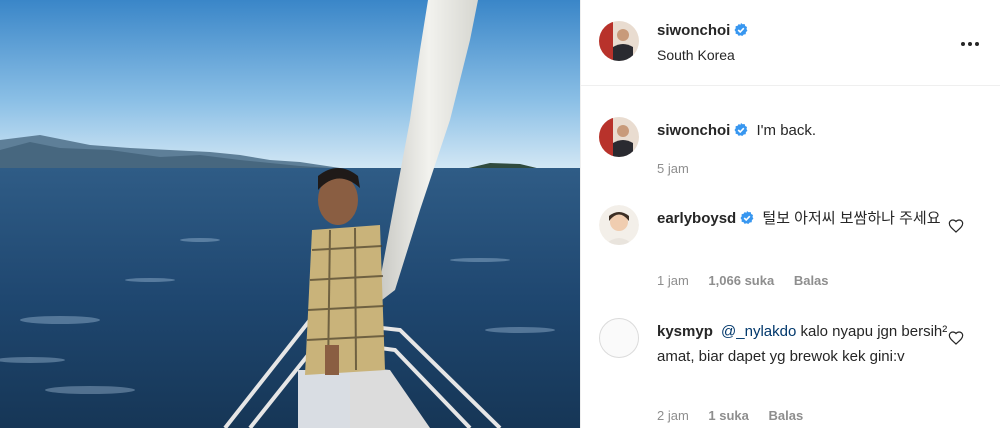 The width and height of the screenshot is (1000, 428). What do you see at coordinates (728, 415) in the screenshot?
I see `comment-likes: 1 suka` at bounding box center [728, 415].